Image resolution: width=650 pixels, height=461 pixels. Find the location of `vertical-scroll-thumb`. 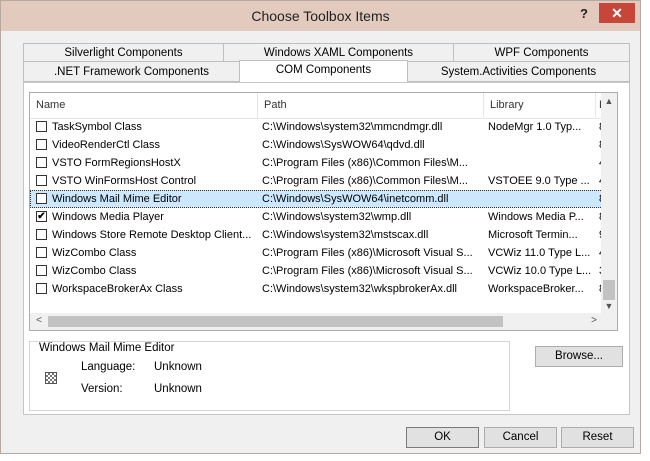

vertical-scroll-thumb is located at coordinates (609, 290).